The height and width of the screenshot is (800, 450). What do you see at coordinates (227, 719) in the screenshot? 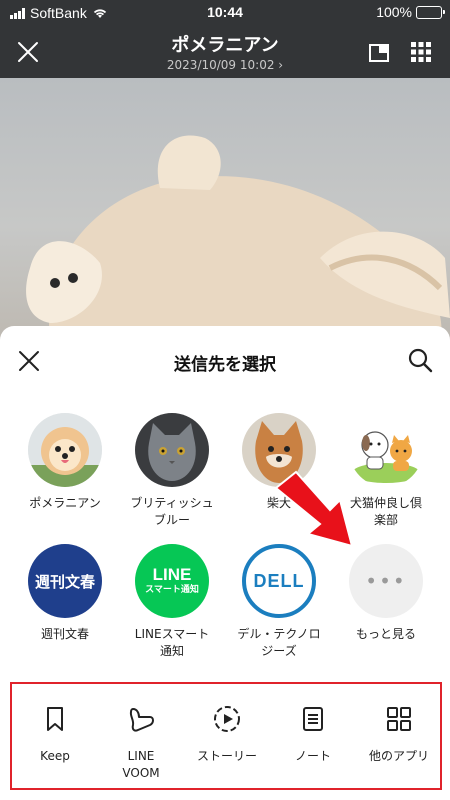
I see `story-play-icon` at bounding box center [227, 719].